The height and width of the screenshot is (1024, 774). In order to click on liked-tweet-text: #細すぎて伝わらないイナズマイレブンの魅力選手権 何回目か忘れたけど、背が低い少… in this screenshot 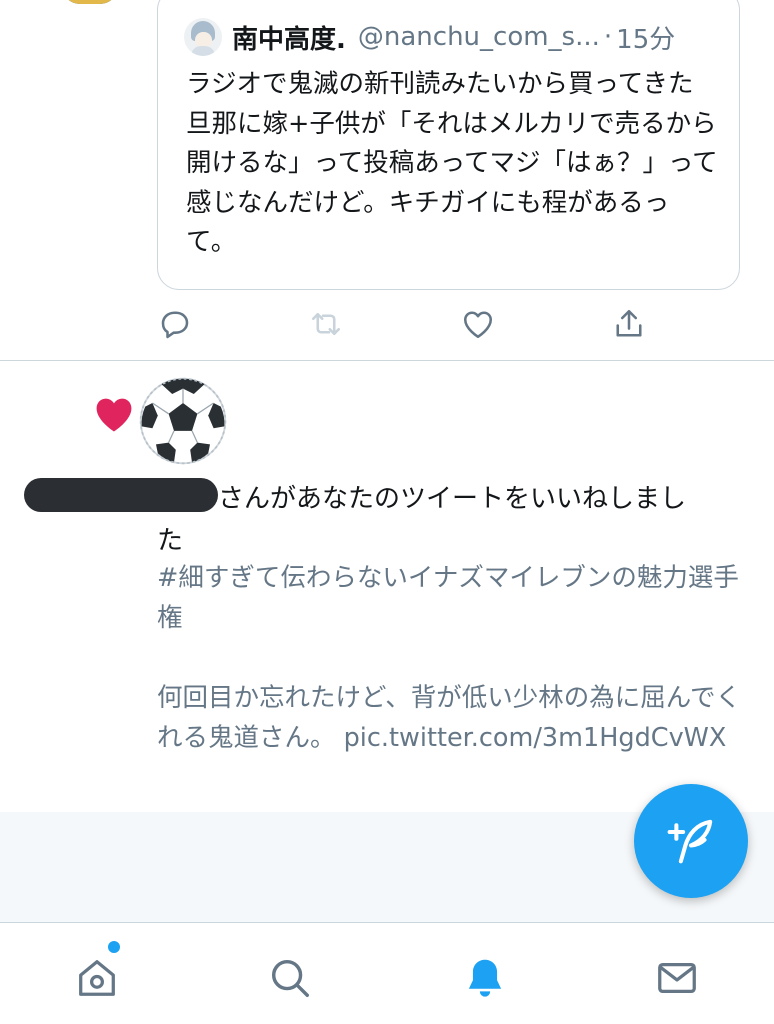, I will do `click(452, 658)`.